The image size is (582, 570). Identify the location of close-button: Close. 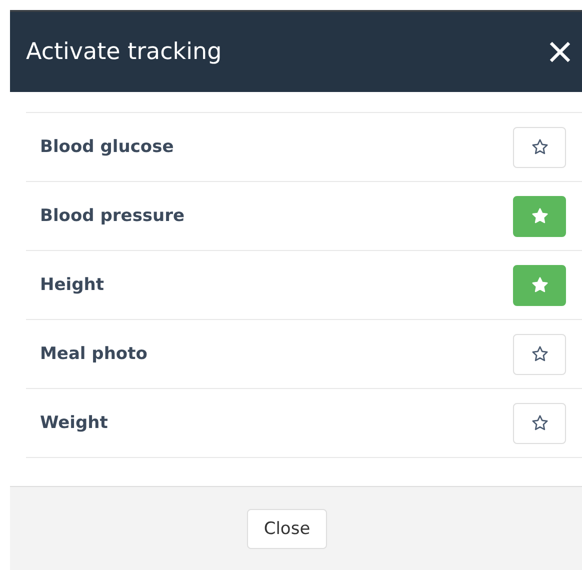
(287, 529).